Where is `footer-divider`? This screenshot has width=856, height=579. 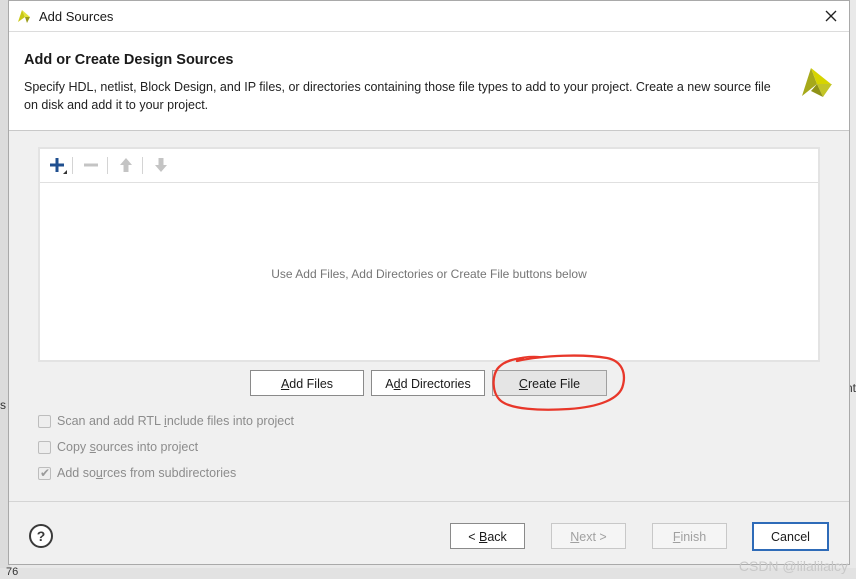
footer-divider is located at coordinates (429, 501).